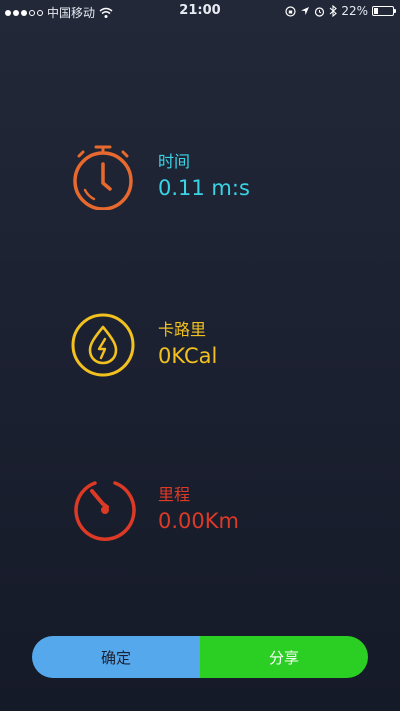 Image resolution: width=400 pixels, height=711 pixels. I want to click on confirm-button: 确定, so click(116, 657).